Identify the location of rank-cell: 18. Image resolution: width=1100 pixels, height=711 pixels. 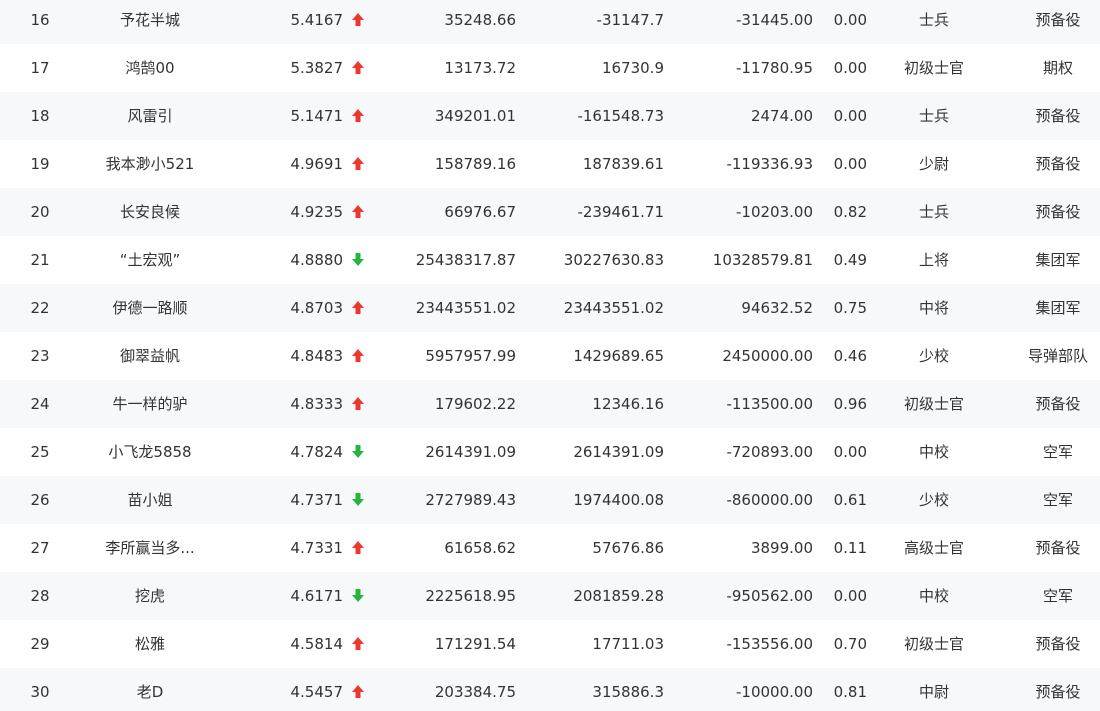
(40, 116).